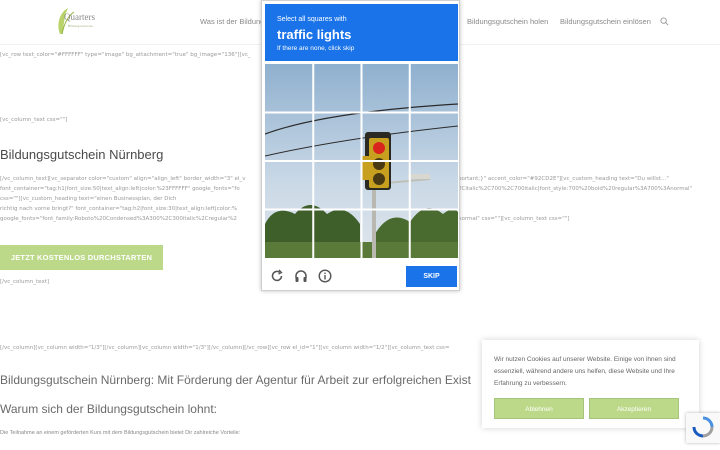 This screenshot has width=720, height=450. I want to click on shortcode-column-text-end: [/vc_column_text], so click(25, 282).